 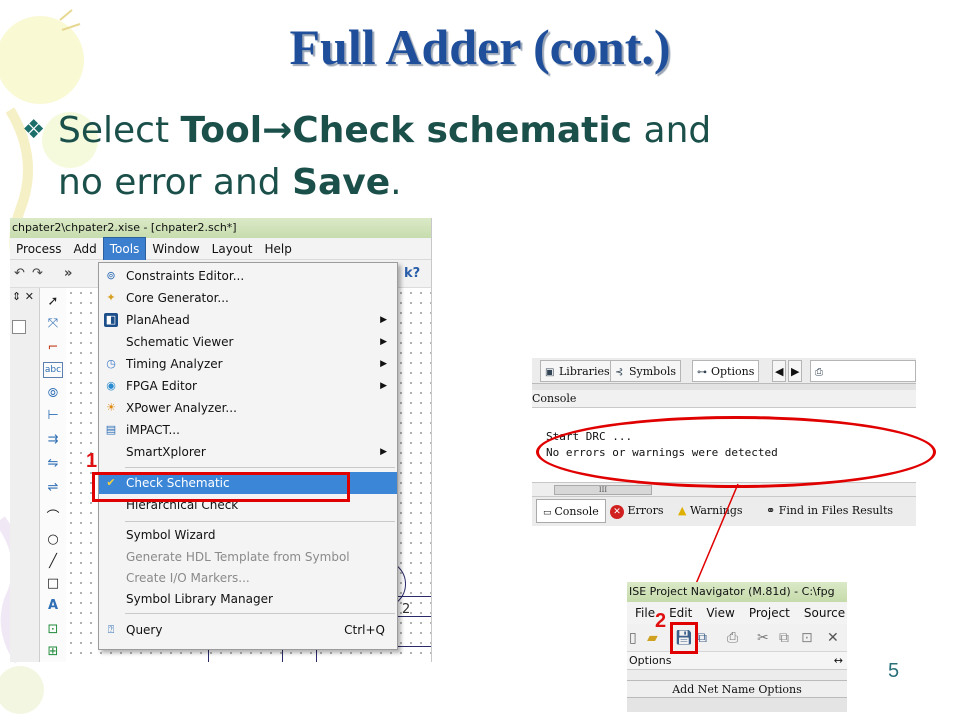 I want to click on bullet-bold-tool: Tool, so click(x=221, y=130).